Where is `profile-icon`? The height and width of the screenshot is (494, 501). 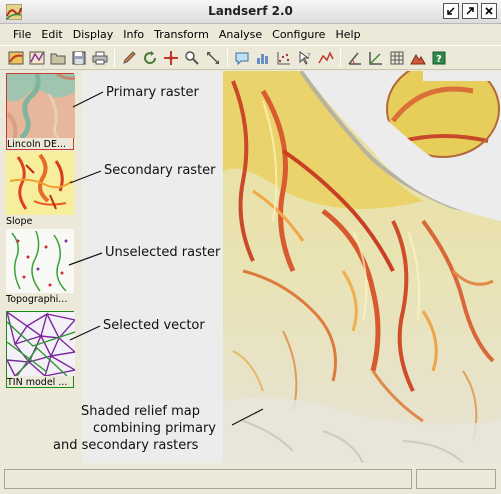
profile-icon is located at coordinates (325, 56).